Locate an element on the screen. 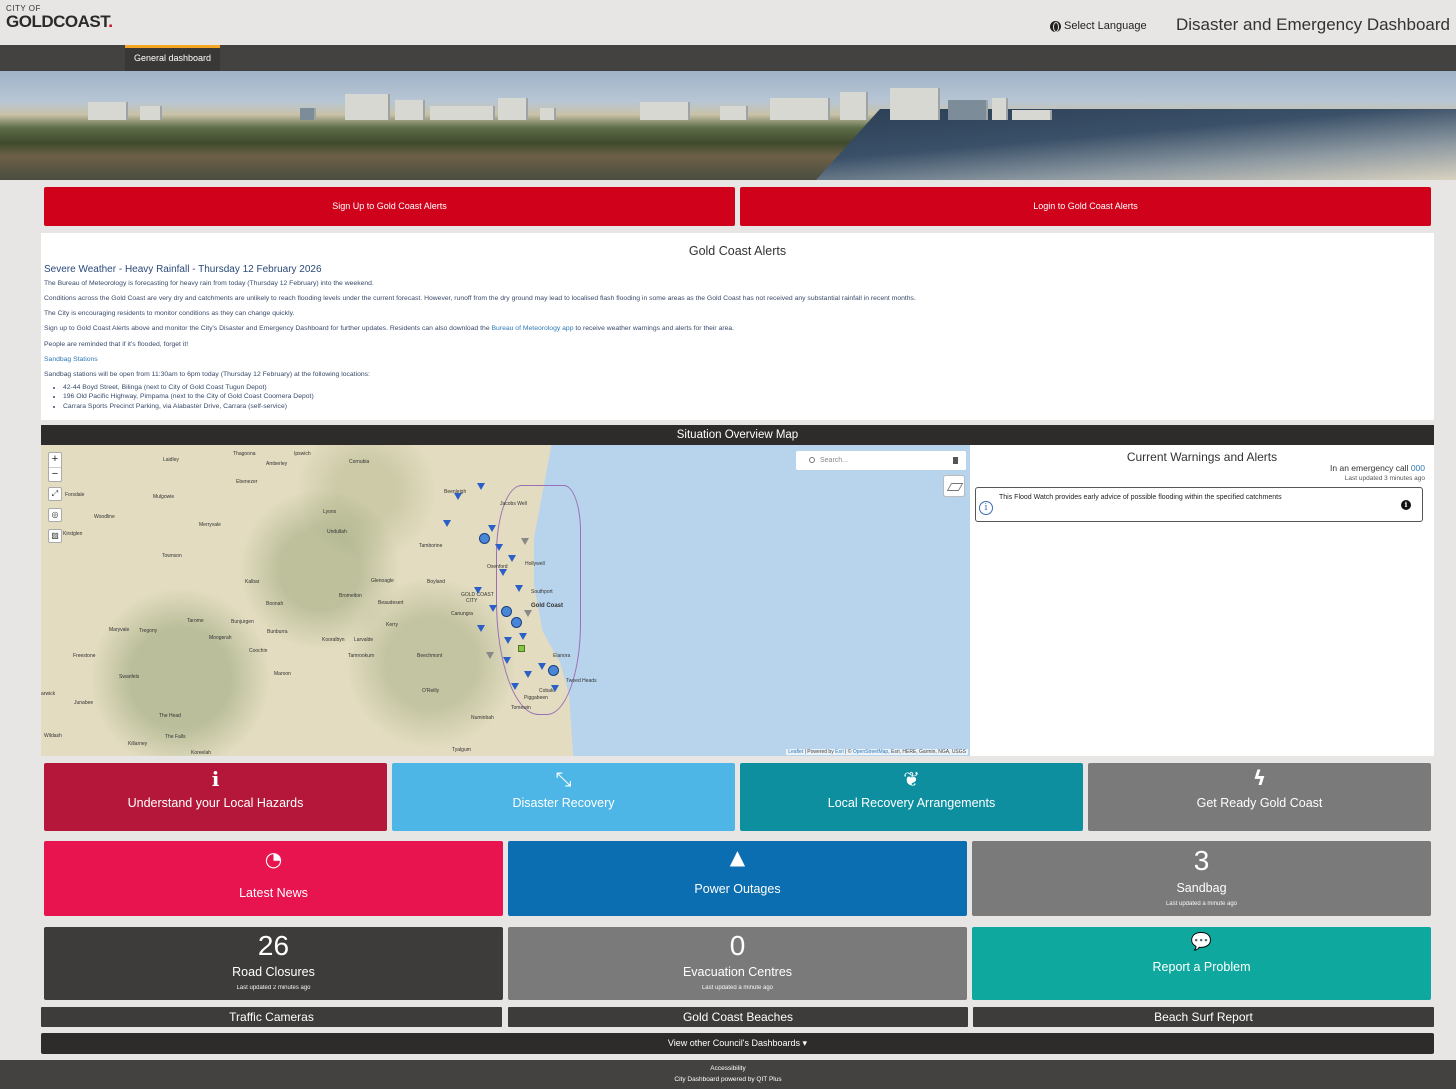  globe-icon is located at coordinates (1055, 26).